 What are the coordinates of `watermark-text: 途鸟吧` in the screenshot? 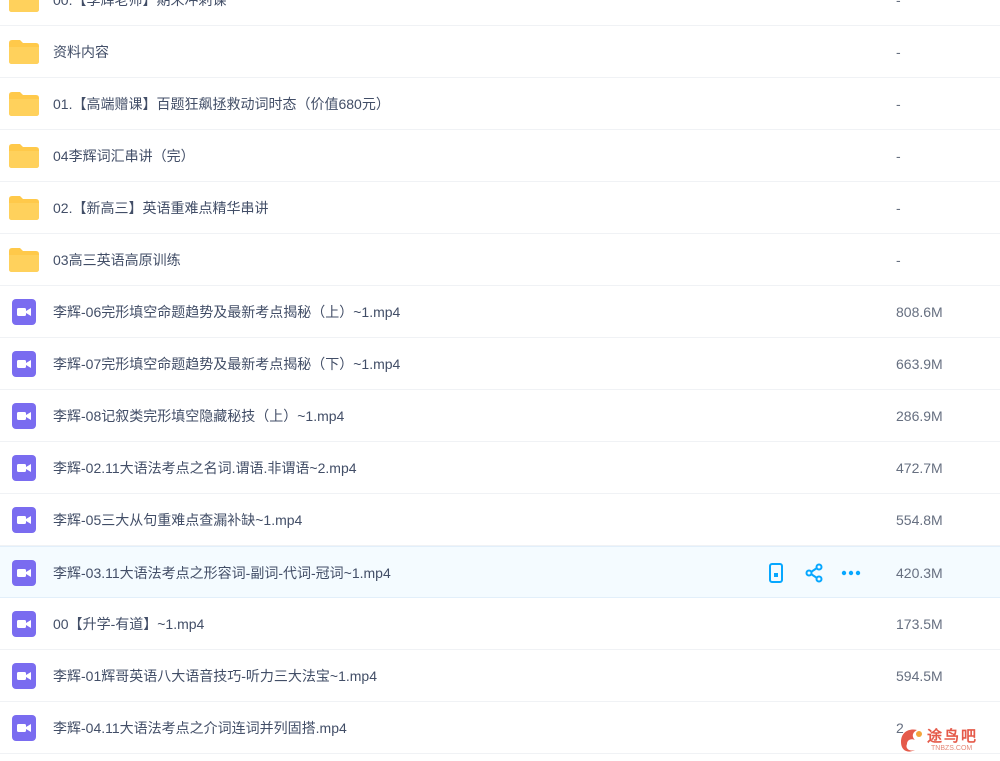 It's located at (953, 736).